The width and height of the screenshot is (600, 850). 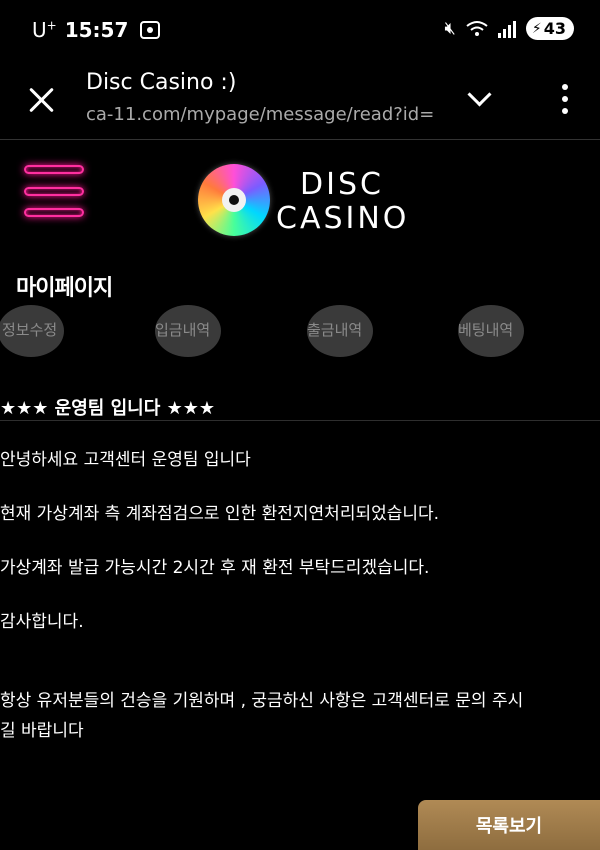 What do you see at coordinates (480, 98) in the screenshot?
I see `chevron-down-icon` at bounding box center [480, 98].